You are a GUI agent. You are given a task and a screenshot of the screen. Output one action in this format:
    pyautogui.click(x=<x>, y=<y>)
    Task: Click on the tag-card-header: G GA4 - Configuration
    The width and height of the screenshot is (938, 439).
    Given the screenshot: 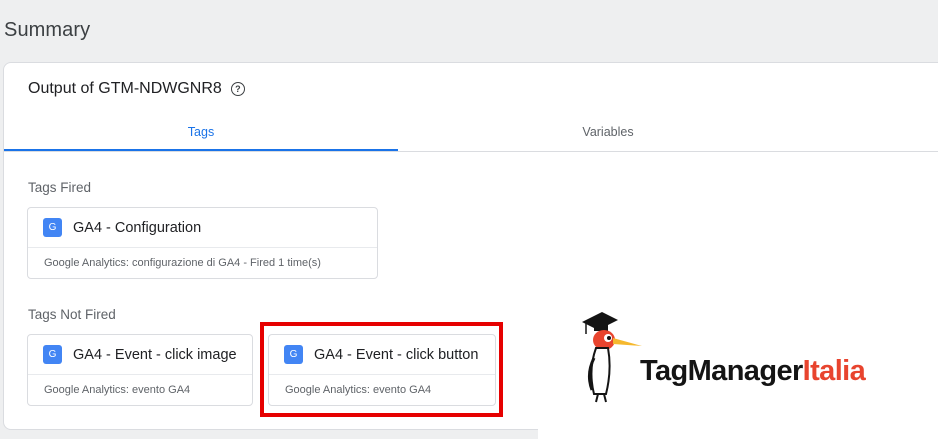 What is the action you would take?
    pyautogui.click(x=202, y=228)
    